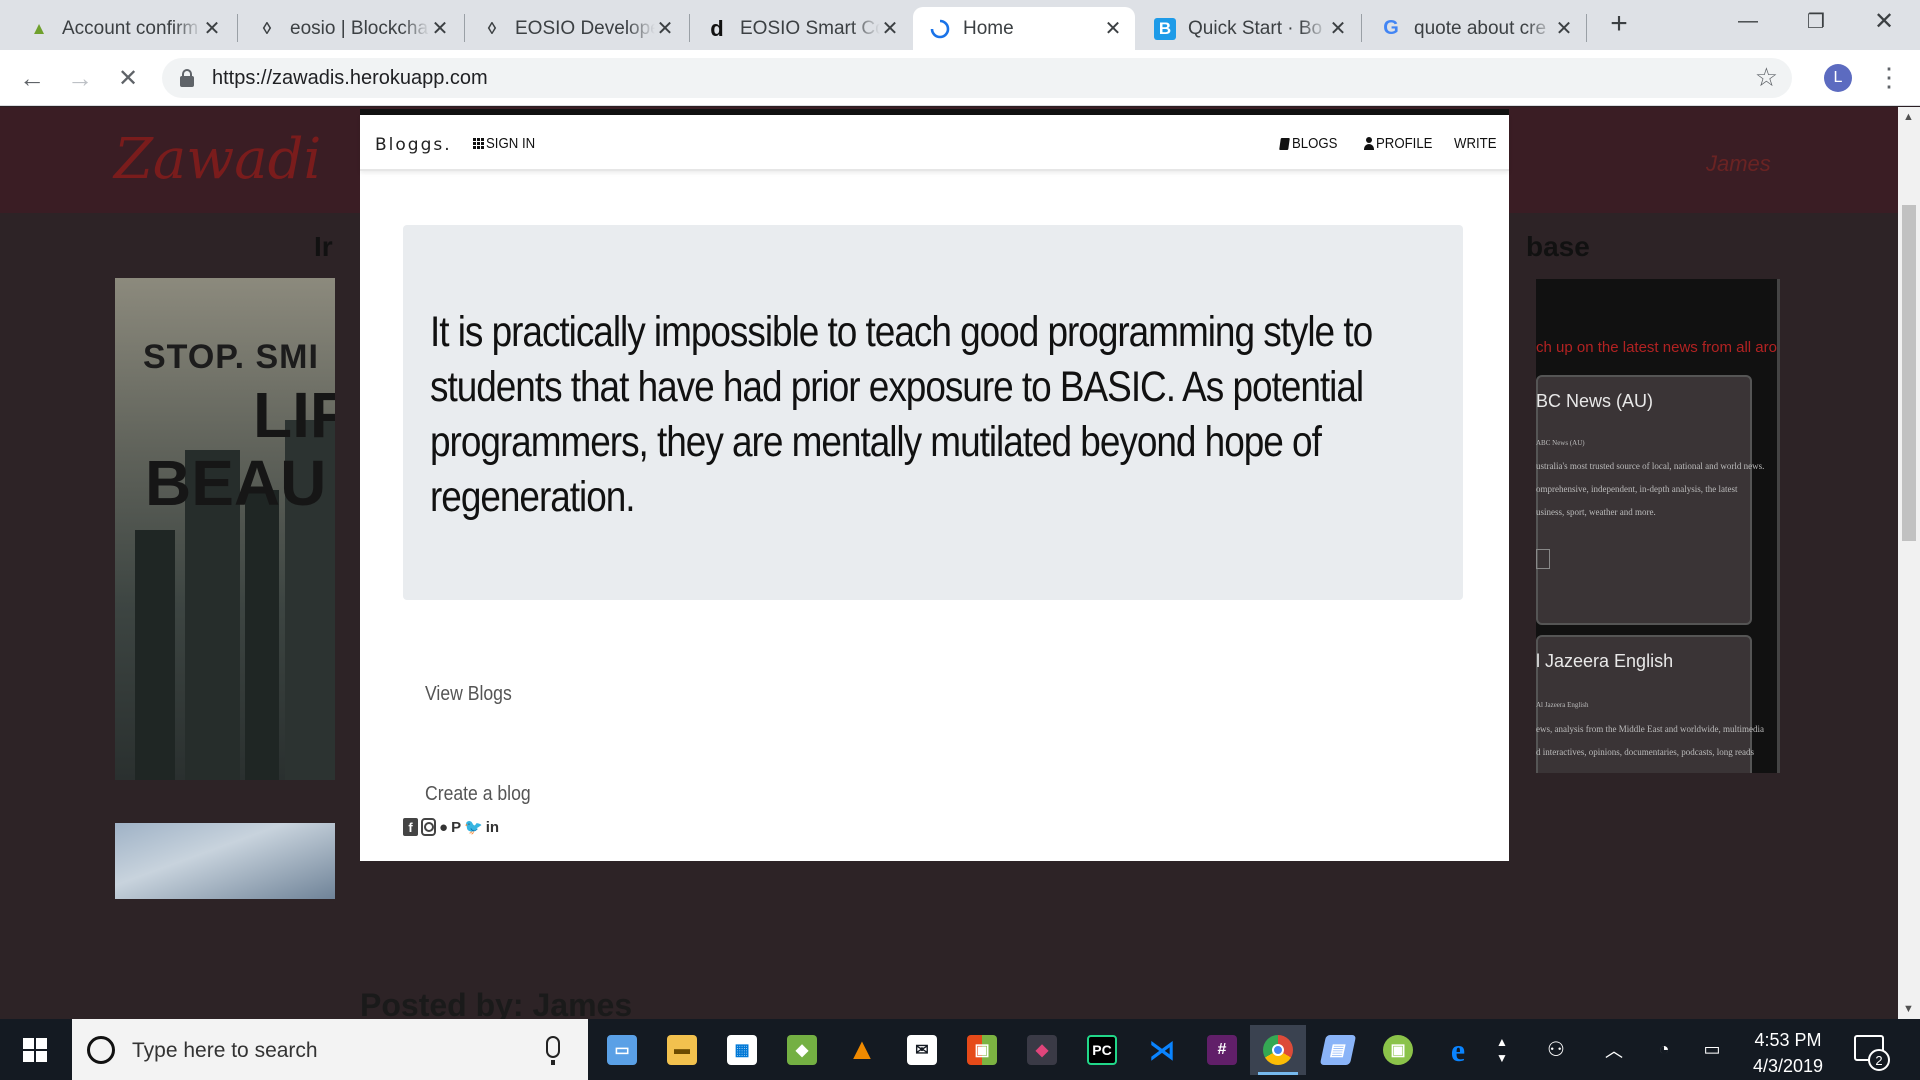 The image size is (1920, 1080). What do you see at coordinates (576, 28) in the screenshot?
I see `tab-eosio-developer: ◊ EOSIO Develope ✕` at bounding box center [576, 28].